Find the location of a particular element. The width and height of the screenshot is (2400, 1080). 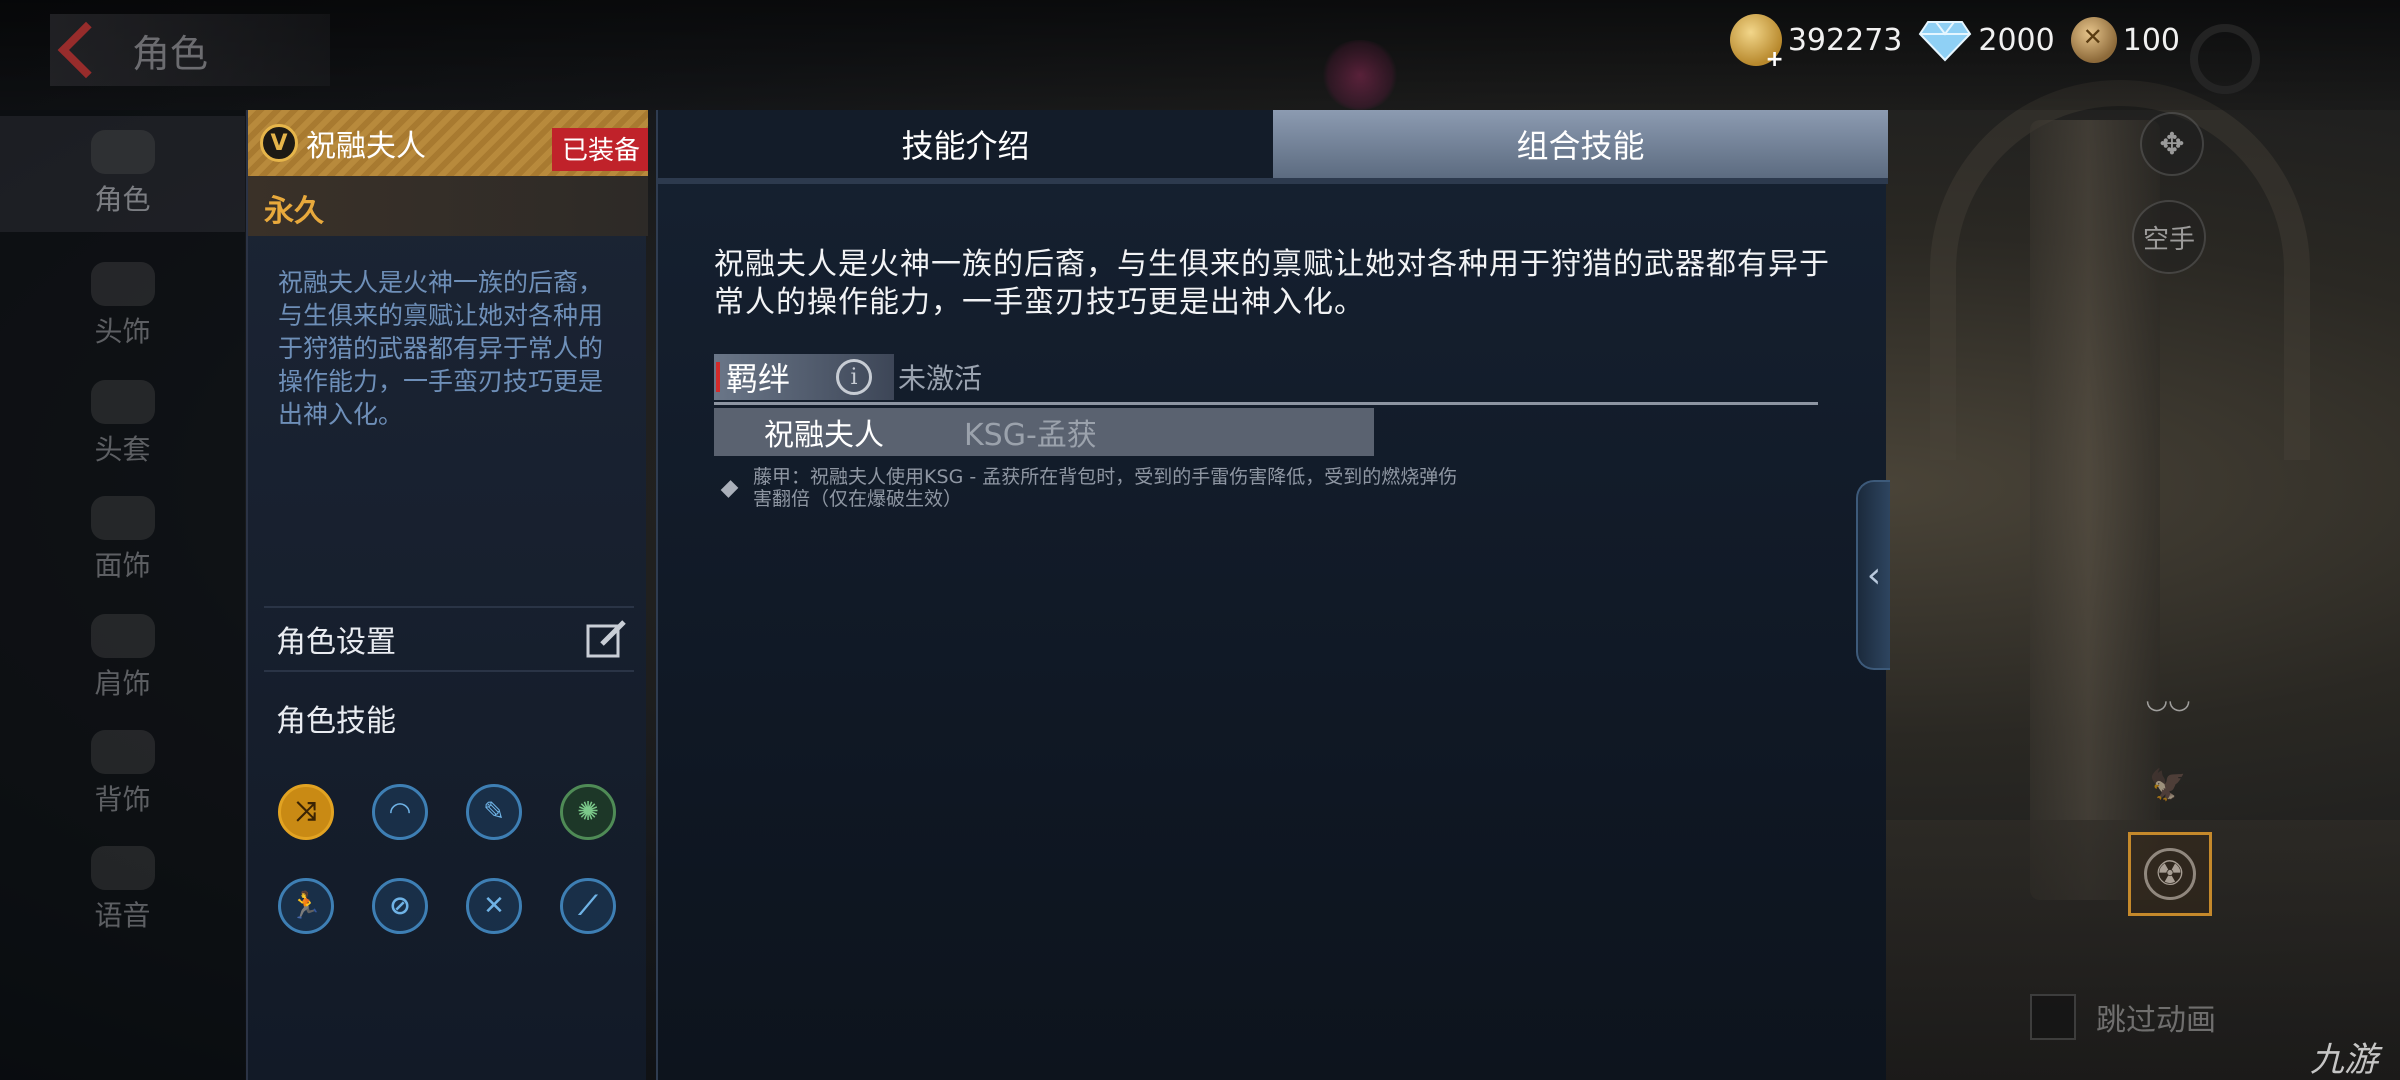

goggles-icon: ◡◡ is located at coordinates (2168, 700).